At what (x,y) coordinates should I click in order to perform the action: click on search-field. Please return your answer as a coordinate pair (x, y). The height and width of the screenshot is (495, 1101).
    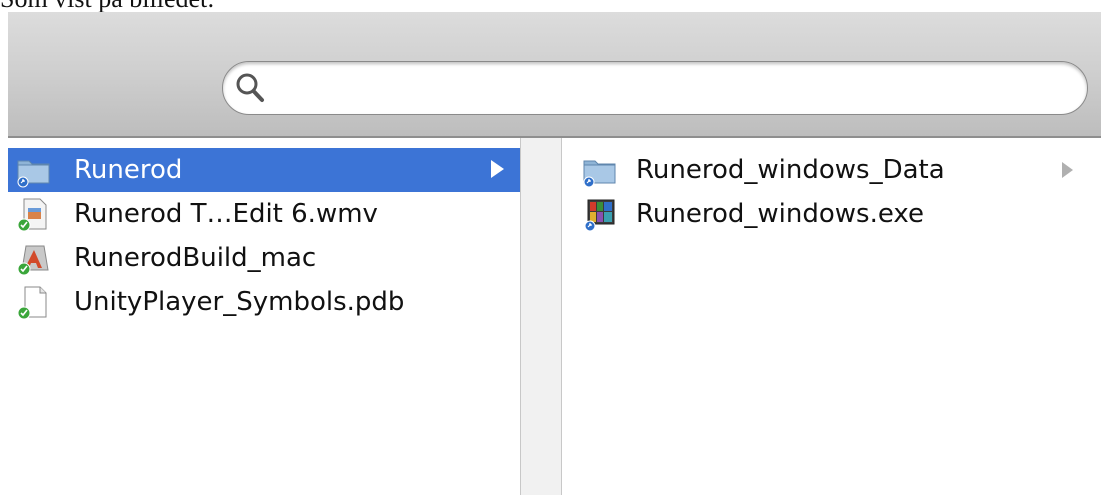
    Looking at the image, I should click on (655, 88).